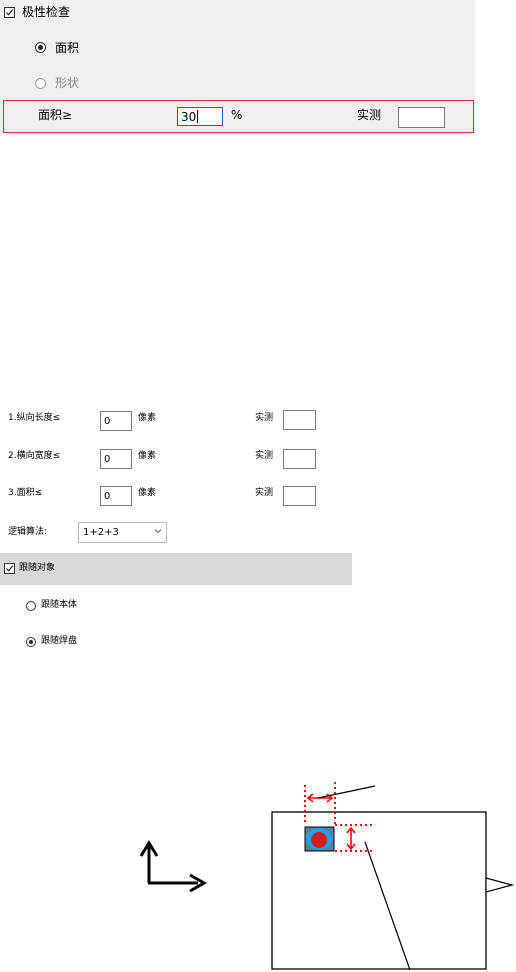 Image resolution: width=516 pixels, height=972 pixels. I want to click on polarity-triangle-icon, so click(500, 885).